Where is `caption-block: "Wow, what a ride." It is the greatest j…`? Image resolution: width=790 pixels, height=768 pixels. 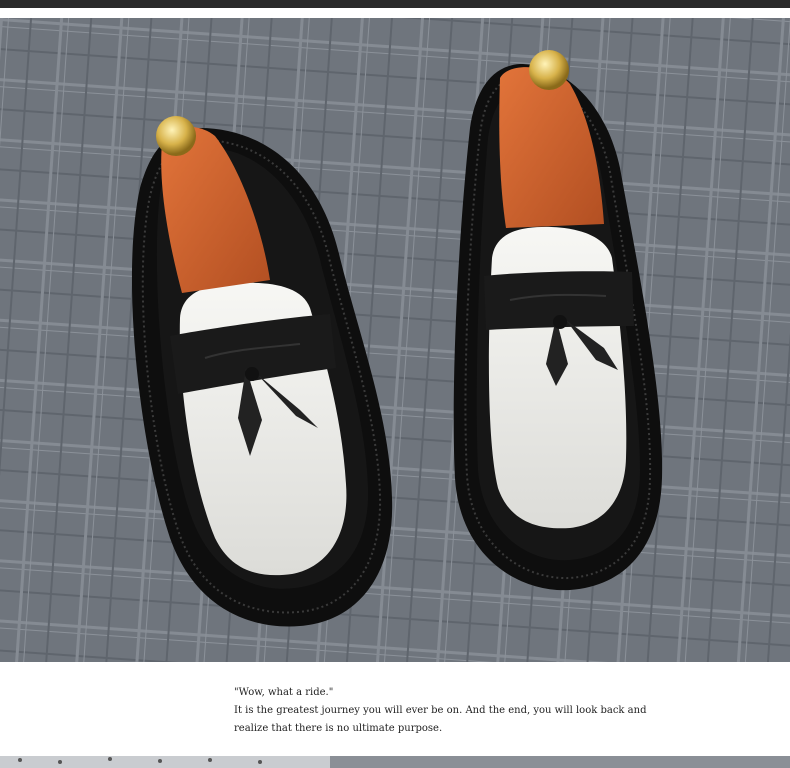
caption-block: "Wow, what a ride." It is the greatest j… is located at coordinates (444, 711).